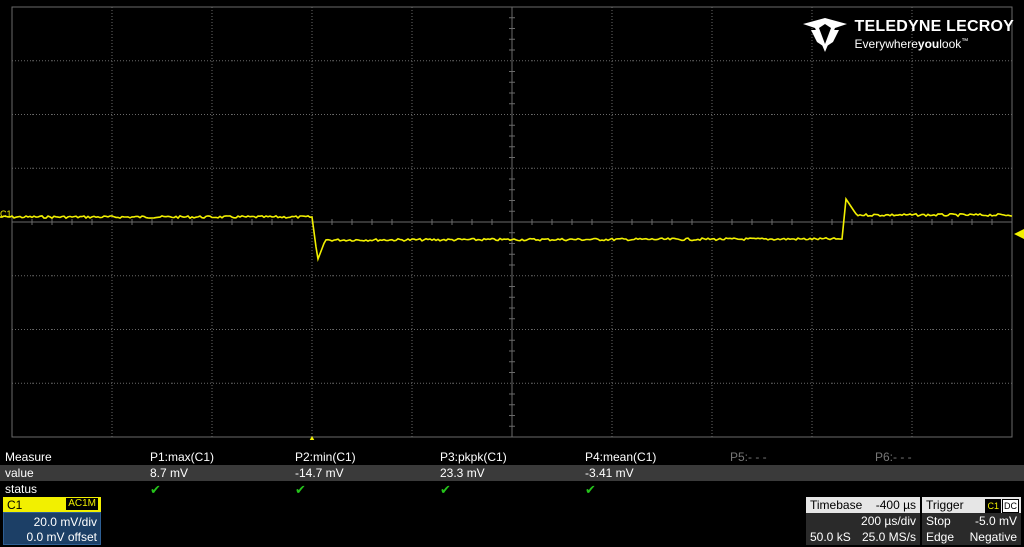 This screenshot has width=1024, height=547. Describe the element at coordinates (911, 43) in the screenshot. I see `brand-tagline: Everywhereyoulook™` at that location.